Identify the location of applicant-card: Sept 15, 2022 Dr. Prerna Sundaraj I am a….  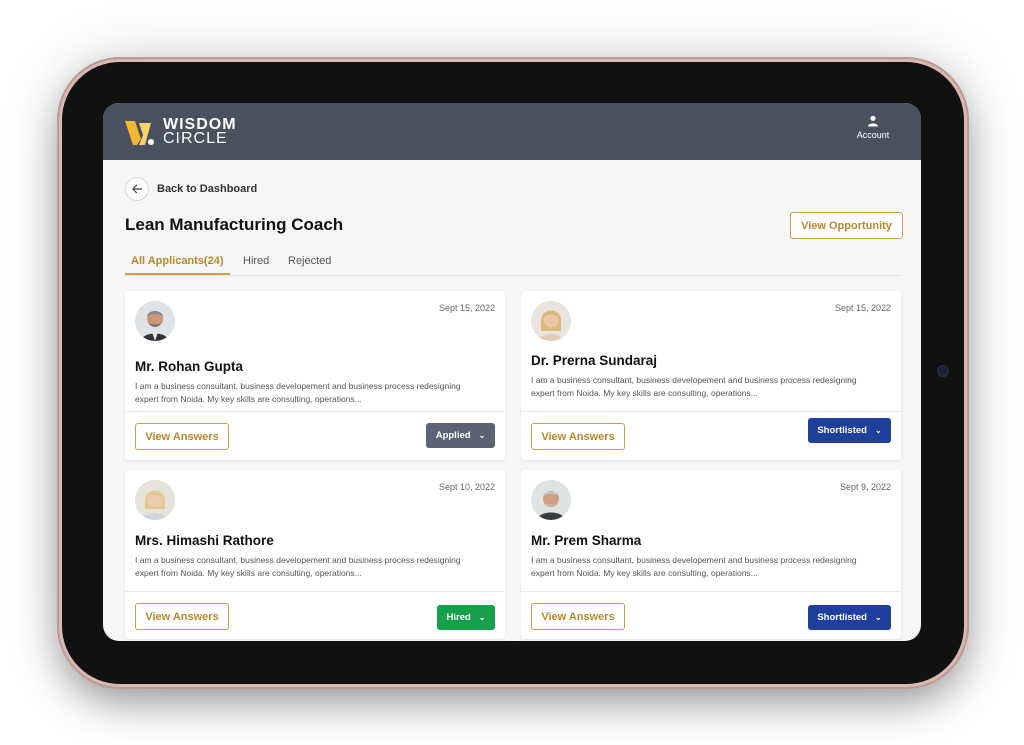
(711, 375).